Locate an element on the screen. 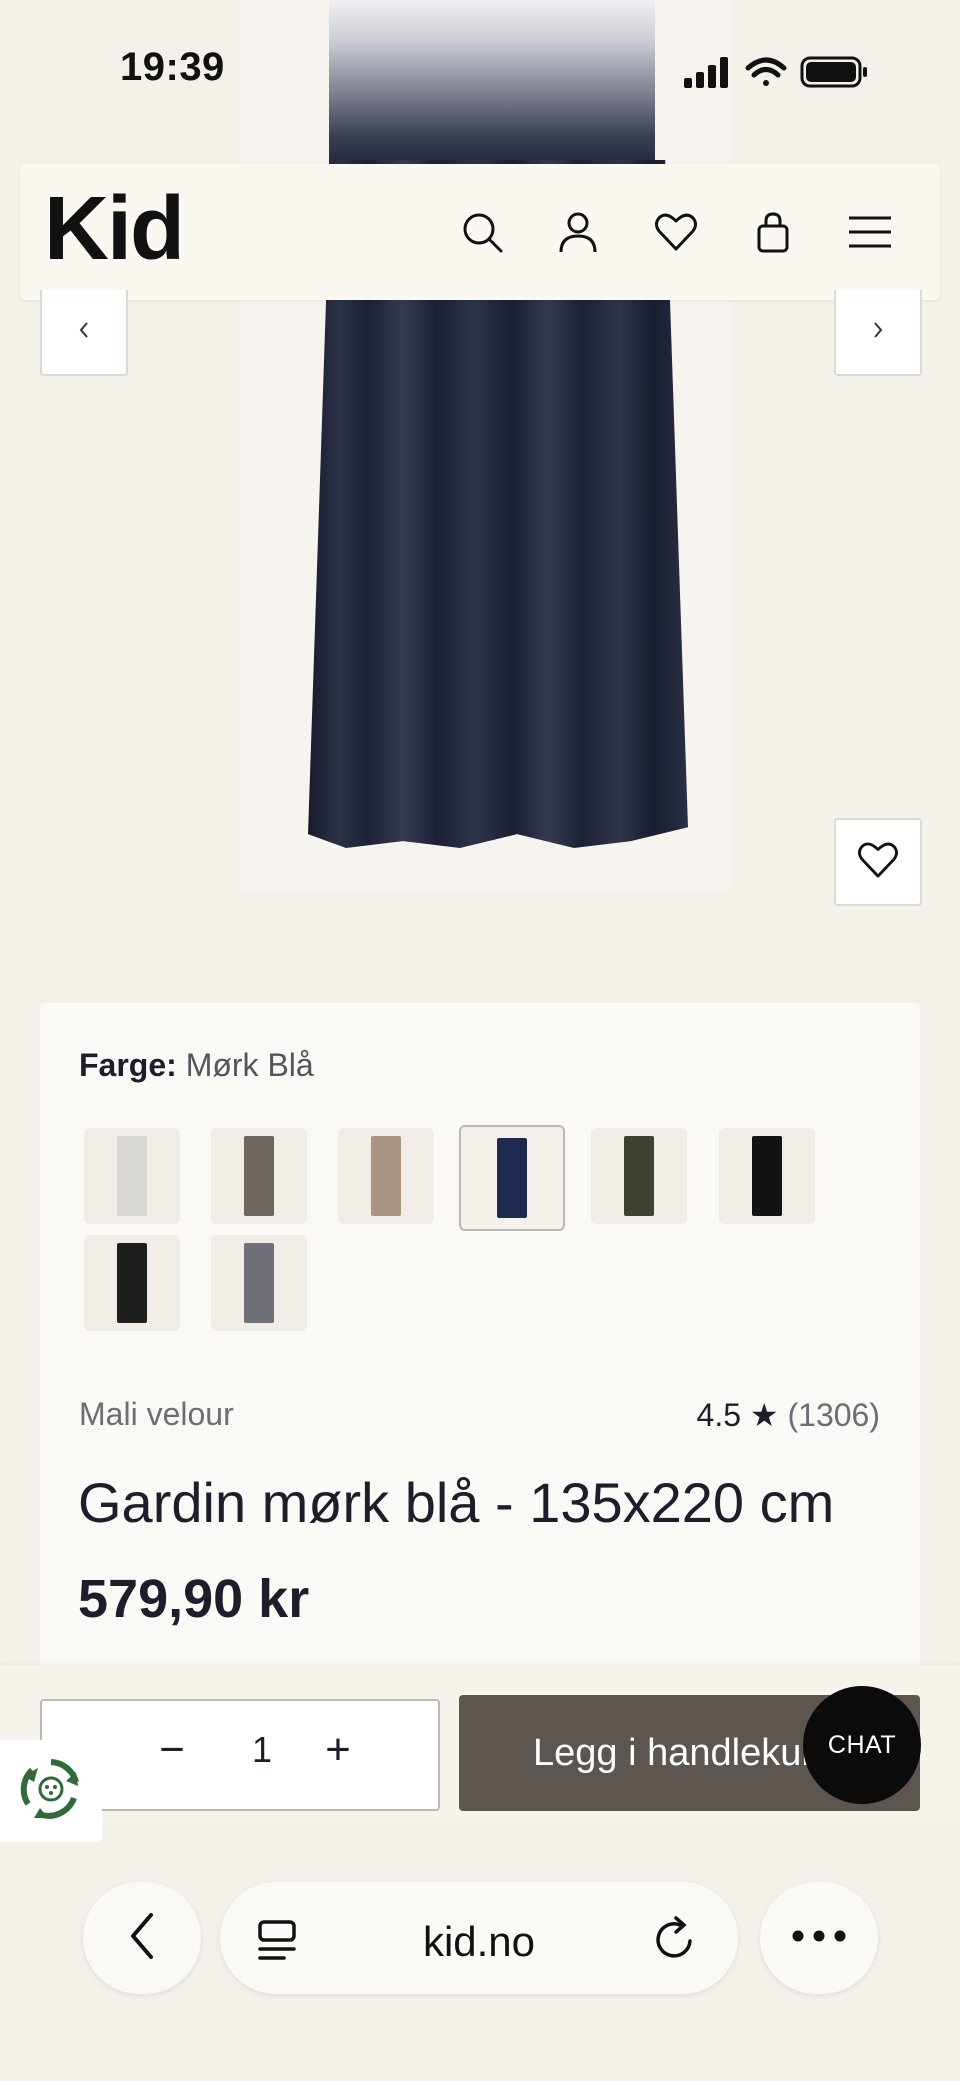  menu-icon is located at coordinates (870, 232).